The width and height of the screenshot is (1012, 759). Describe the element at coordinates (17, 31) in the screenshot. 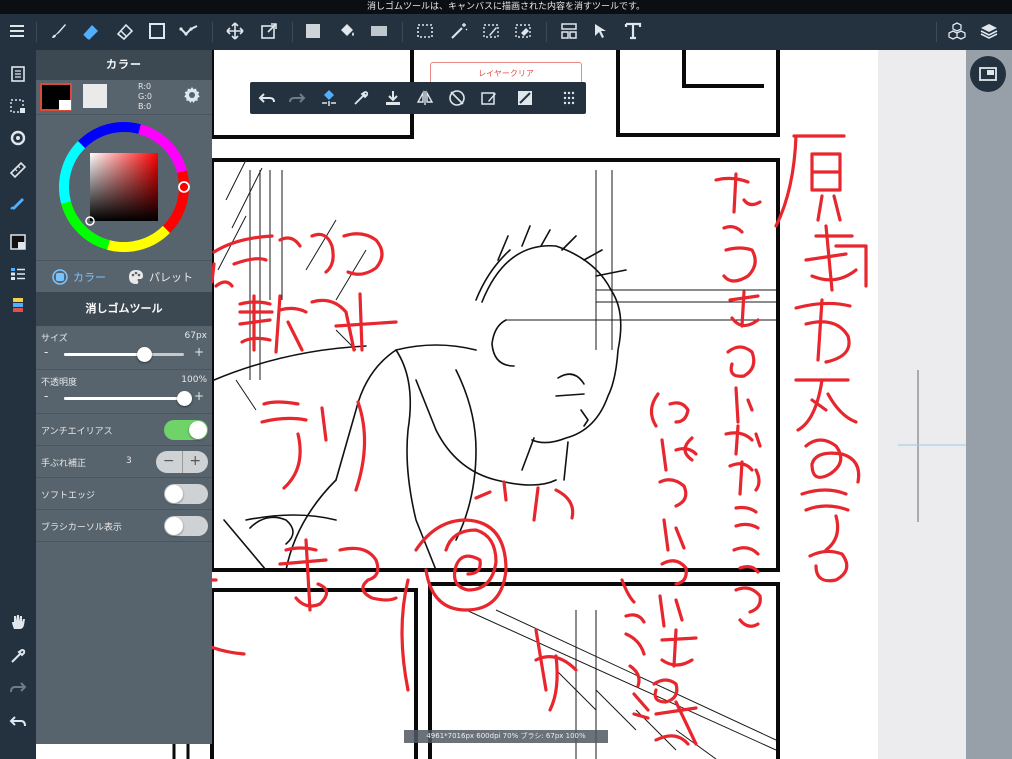

I see `menu-icon` at that location.